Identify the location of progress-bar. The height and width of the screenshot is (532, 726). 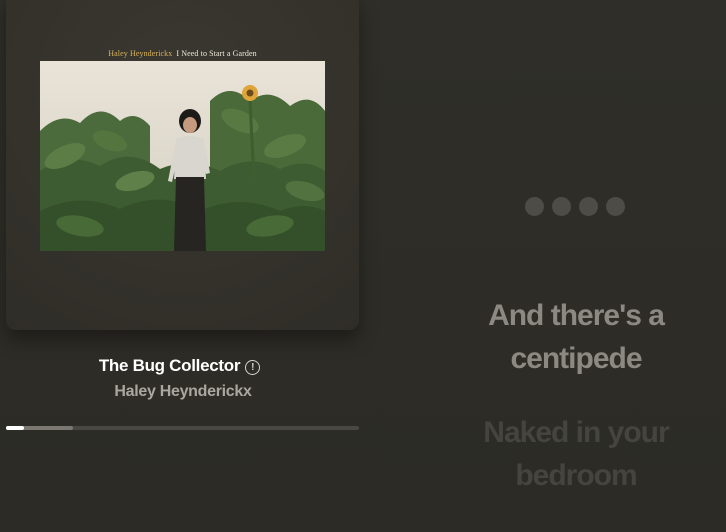
(182, 428).